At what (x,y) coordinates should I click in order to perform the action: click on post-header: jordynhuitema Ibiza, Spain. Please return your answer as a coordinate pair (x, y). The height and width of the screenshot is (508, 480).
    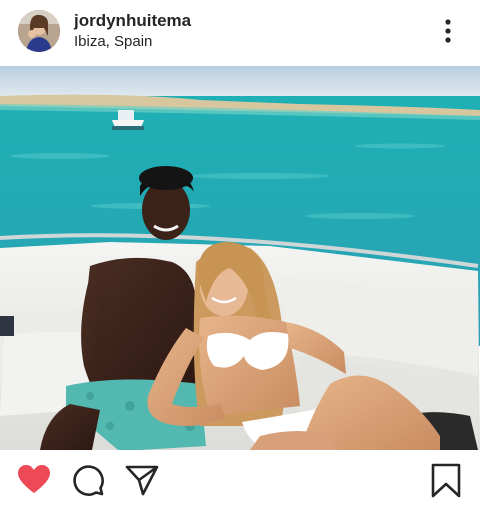
    Looking at the image, I should click on (240, 32).